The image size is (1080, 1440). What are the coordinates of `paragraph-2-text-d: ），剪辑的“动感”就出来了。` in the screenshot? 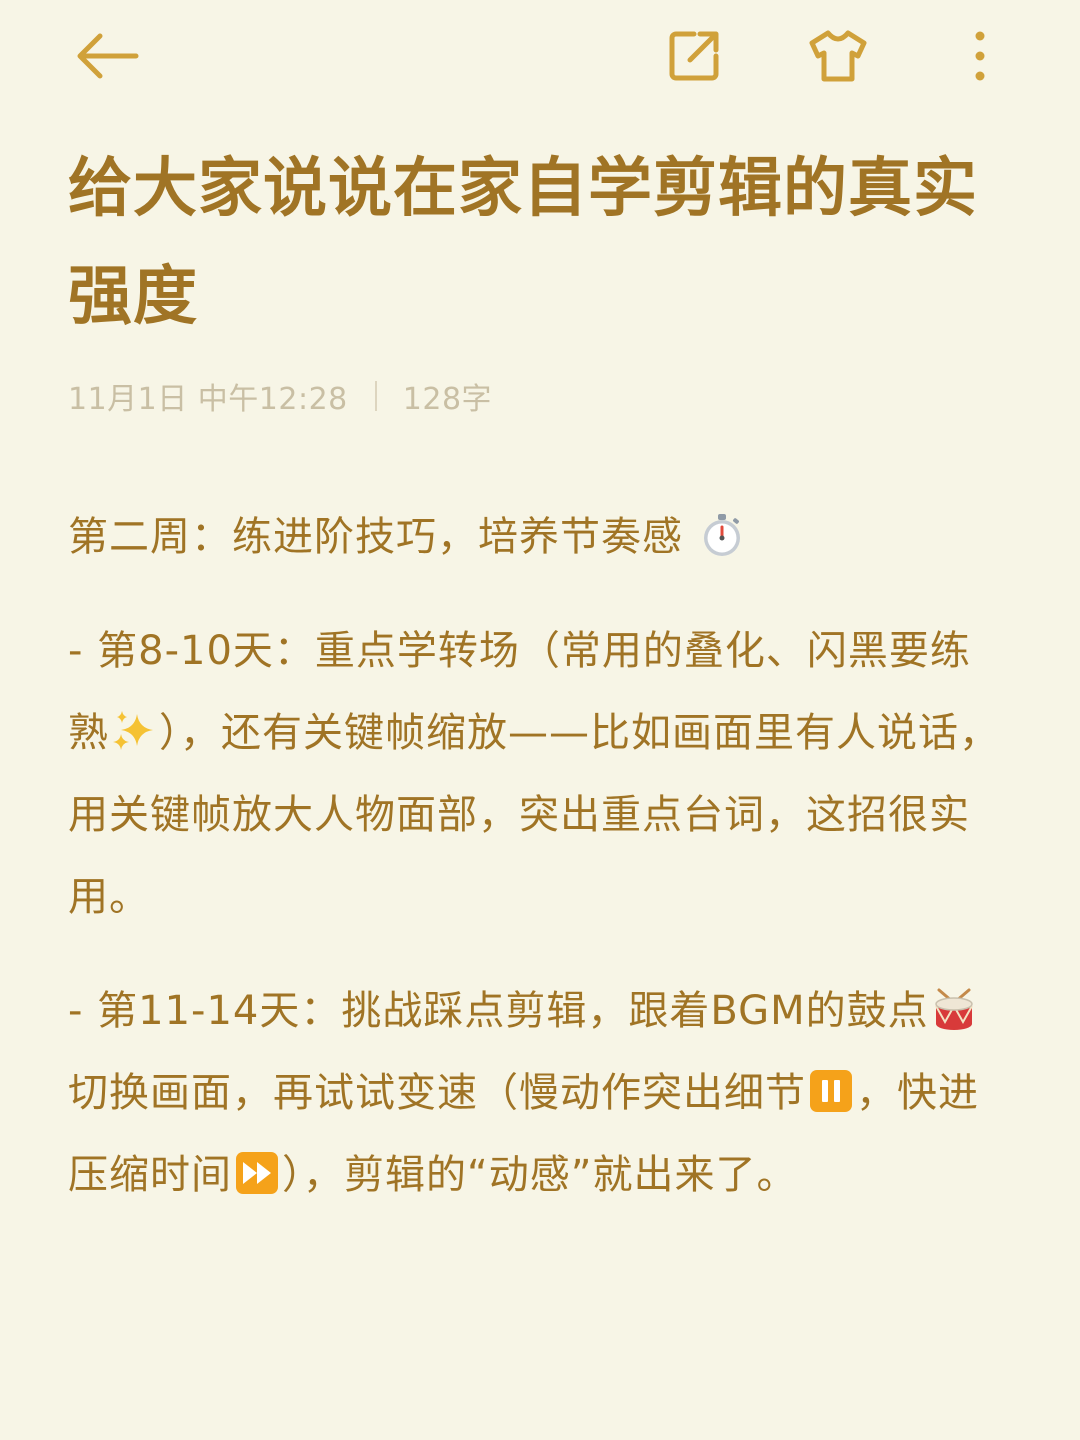 It's located at (540, 1175).